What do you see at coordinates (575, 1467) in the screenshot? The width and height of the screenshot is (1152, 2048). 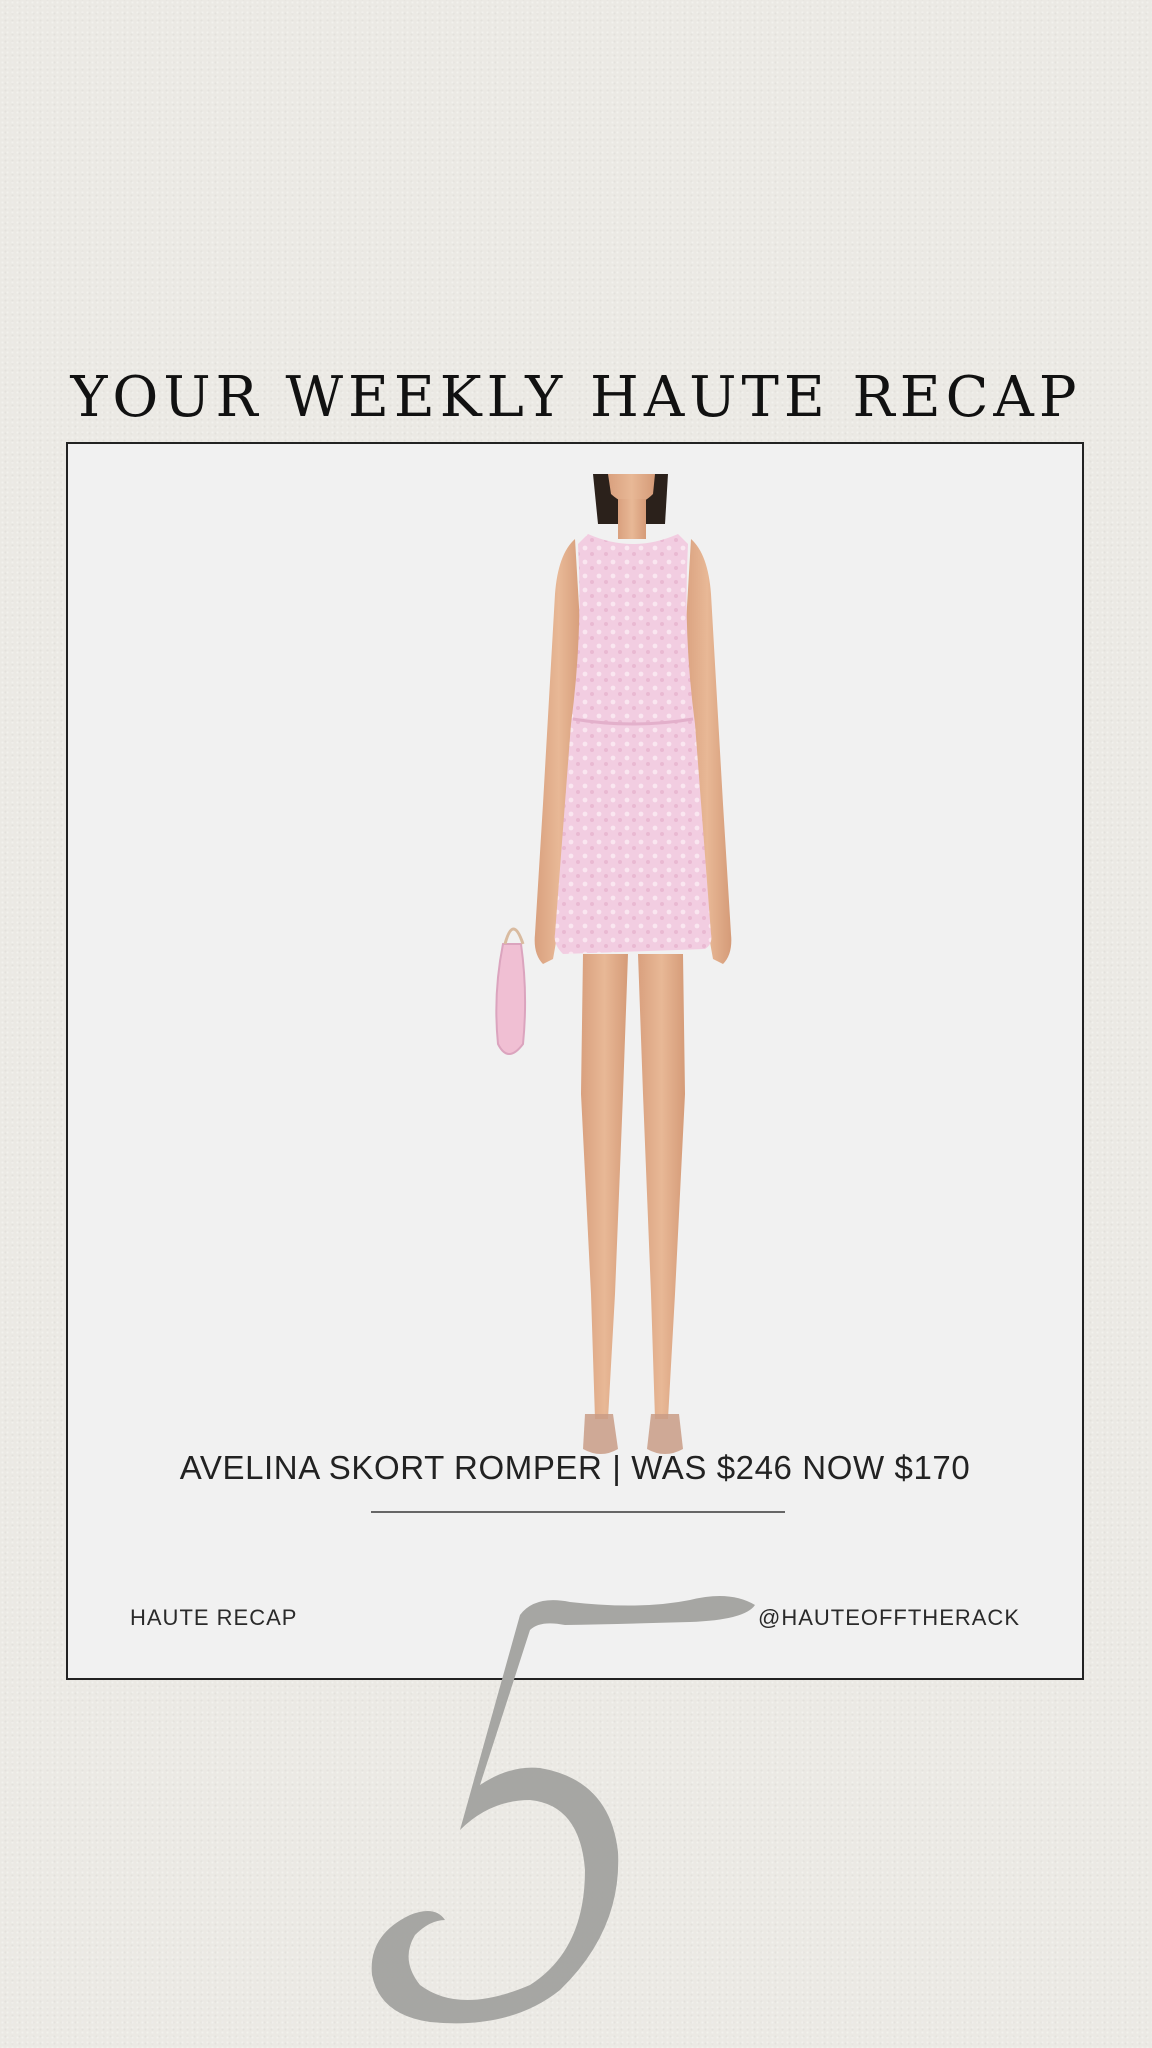 I see `product-caption: AVELINA SKORT ROMPER | WAS $246 NOW $170` at bounding box center [575, 1467].